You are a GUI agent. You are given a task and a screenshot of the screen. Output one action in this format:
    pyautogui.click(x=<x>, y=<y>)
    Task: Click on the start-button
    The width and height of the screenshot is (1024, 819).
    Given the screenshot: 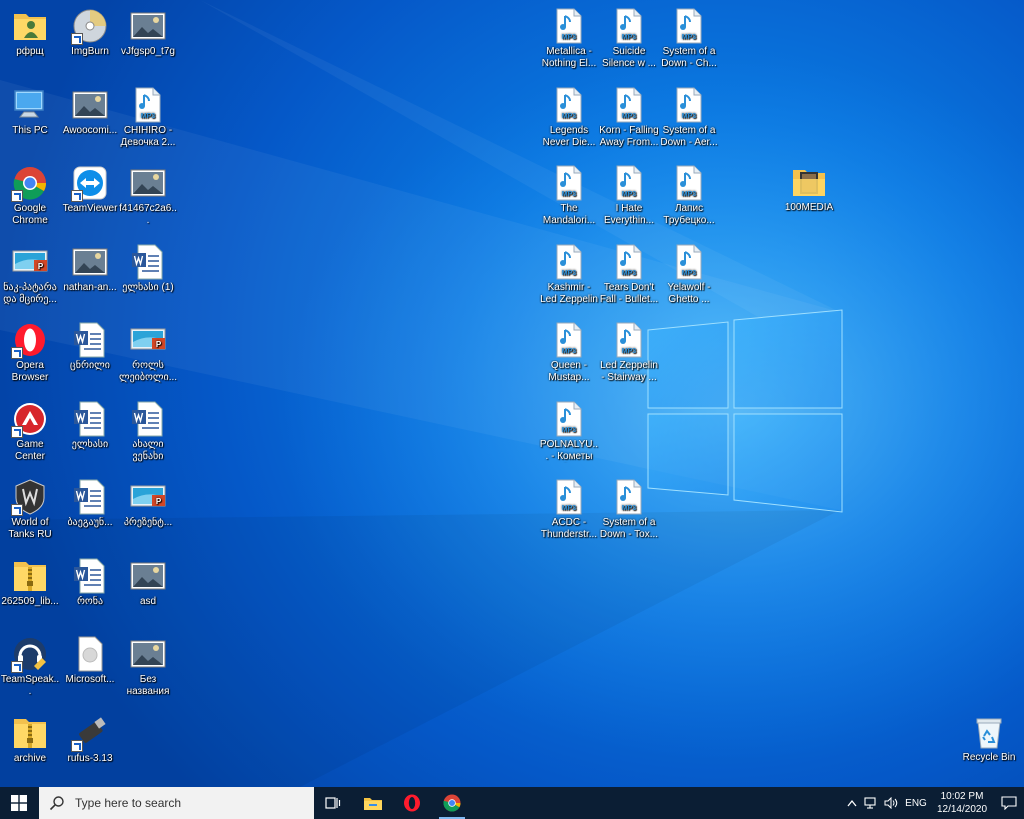 What is the action you would take?
    pyautogui.click(x=19, y=803)
    